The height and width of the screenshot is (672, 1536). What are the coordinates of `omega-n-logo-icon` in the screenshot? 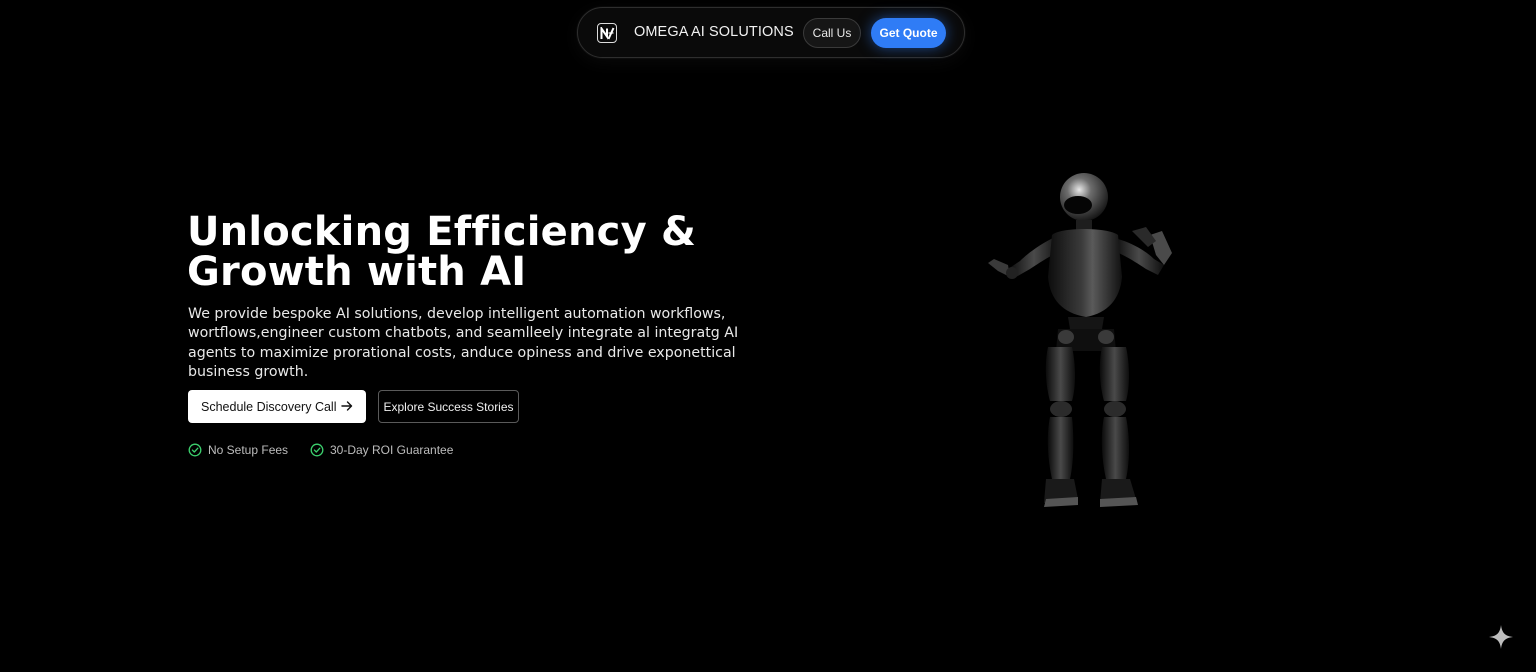 It's located at (607, 33).